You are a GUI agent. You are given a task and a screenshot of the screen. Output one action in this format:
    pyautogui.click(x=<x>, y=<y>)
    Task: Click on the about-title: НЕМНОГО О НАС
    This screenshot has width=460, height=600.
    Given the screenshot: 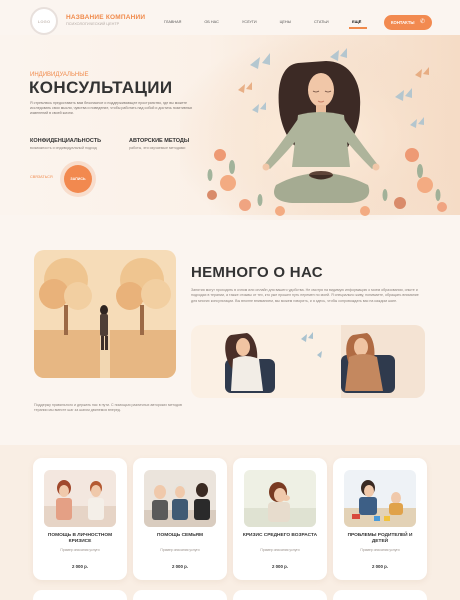 What is the action you would take?
    pyautogui.click(x=257, y=272)
    